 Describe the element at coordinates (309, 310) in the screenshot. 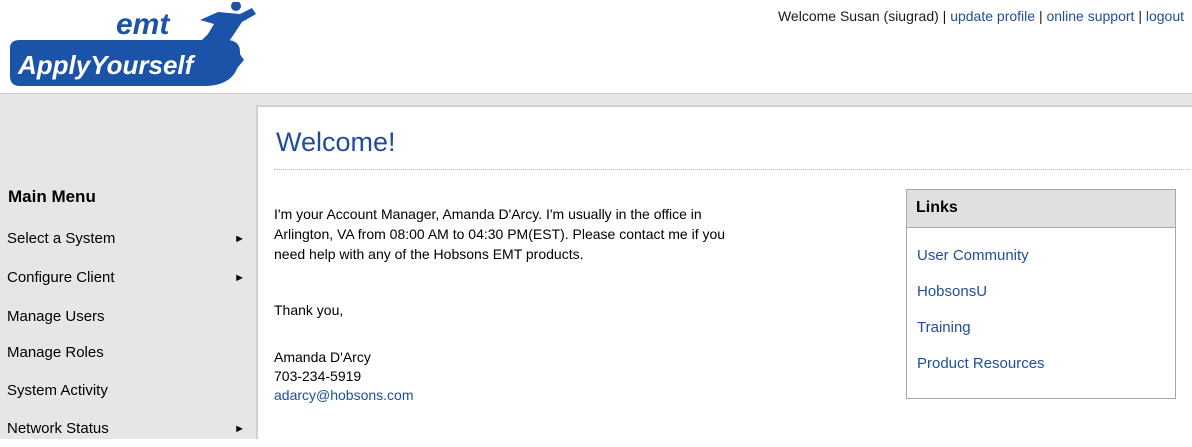

I see `thank-you-text: Thank you,` at that location.